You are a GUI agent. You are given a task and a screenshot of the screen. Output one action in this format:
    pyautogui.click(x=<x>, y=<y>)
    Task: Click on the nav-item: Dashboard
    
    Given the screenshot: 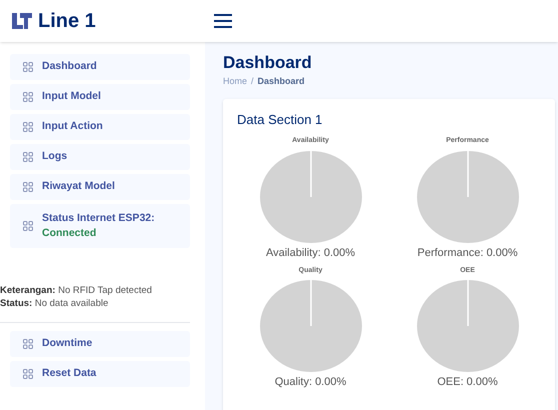 What is the action you would take?
    pyautogui.click(x=100, y=67)
    